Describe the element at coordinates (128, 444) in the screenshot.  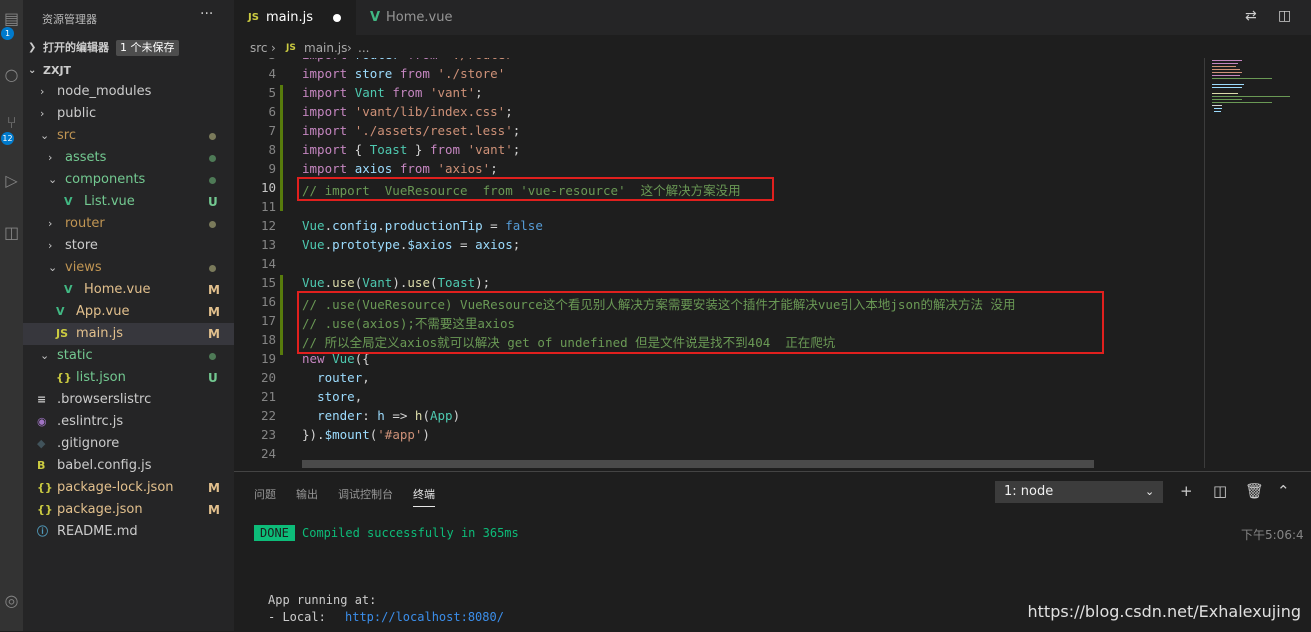
I see `file-item: ◆ .gitignore` at that location.